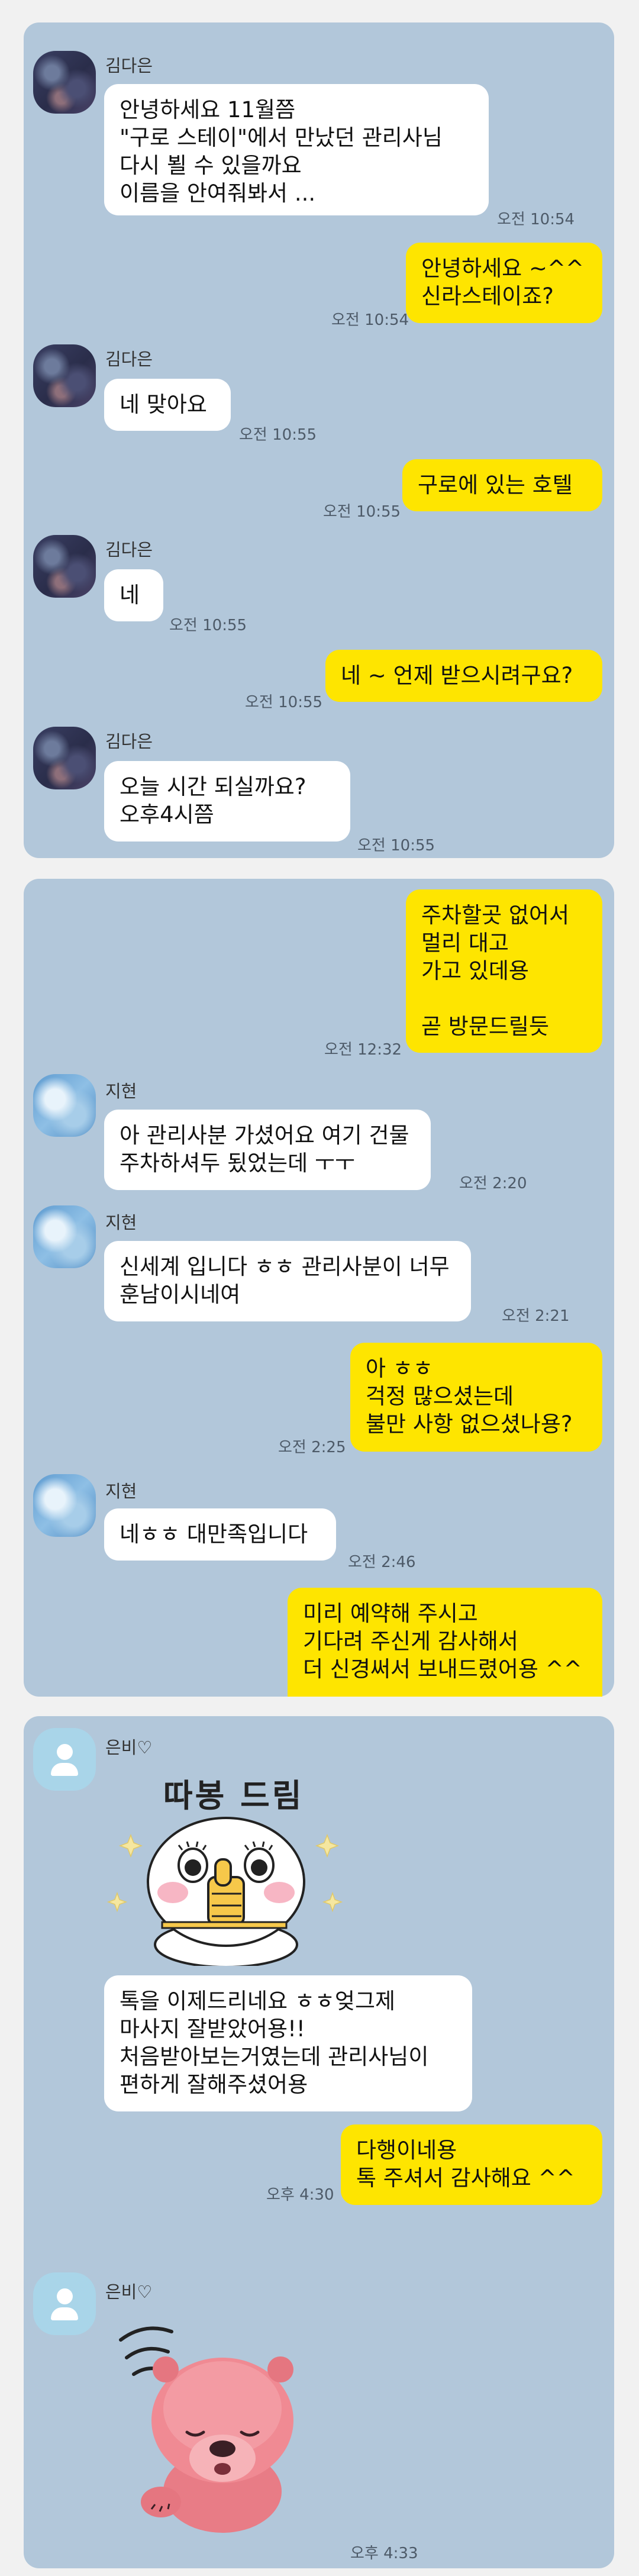 The image size is (639, 2576). I want to click on my-message-bubble: 안녕하세요 ~^^ 신라스테이죠?, so click(504, 283).